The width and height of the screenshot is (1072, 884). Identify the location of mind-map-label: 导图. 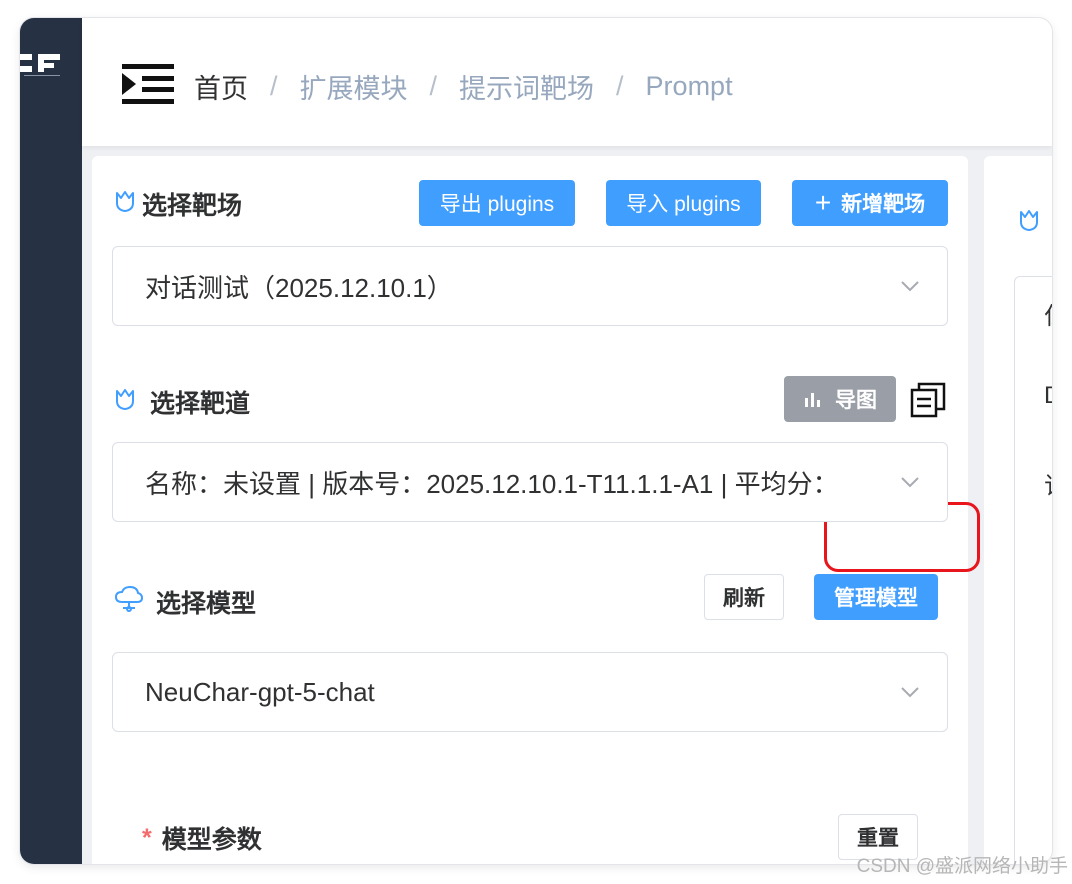
(856, 400).